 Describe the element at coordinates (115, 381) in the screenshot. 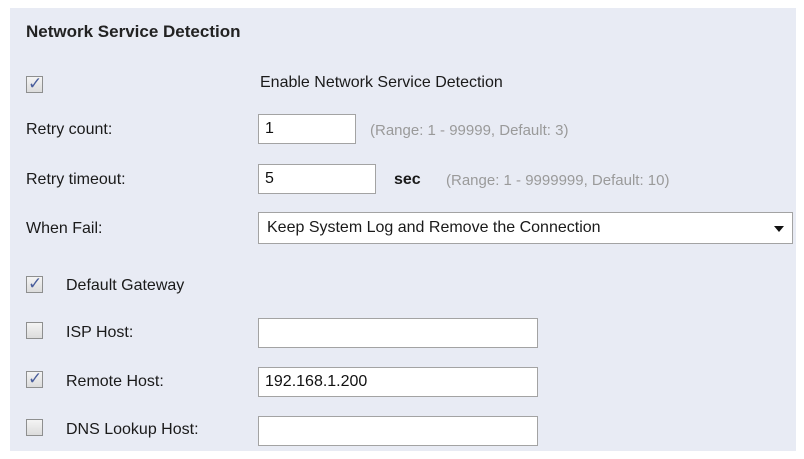

I see `remote-host-label: Remote Host:` at that location.